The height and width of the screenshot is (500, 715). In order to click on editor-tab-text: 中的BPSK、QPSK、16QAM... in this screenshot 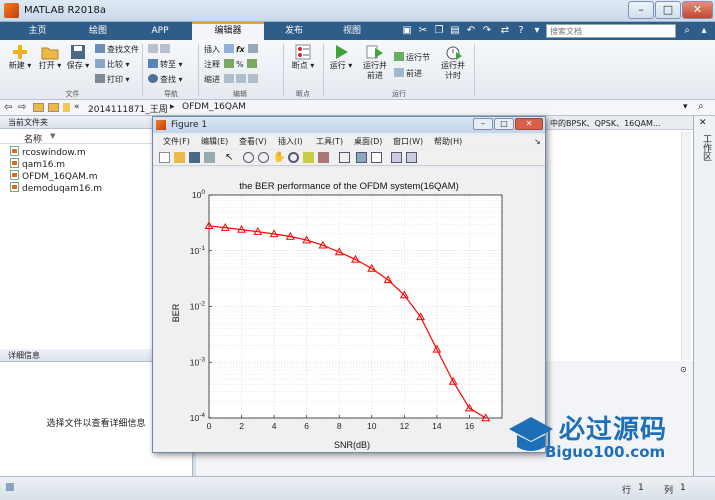, I will do `click(605, 123)`.